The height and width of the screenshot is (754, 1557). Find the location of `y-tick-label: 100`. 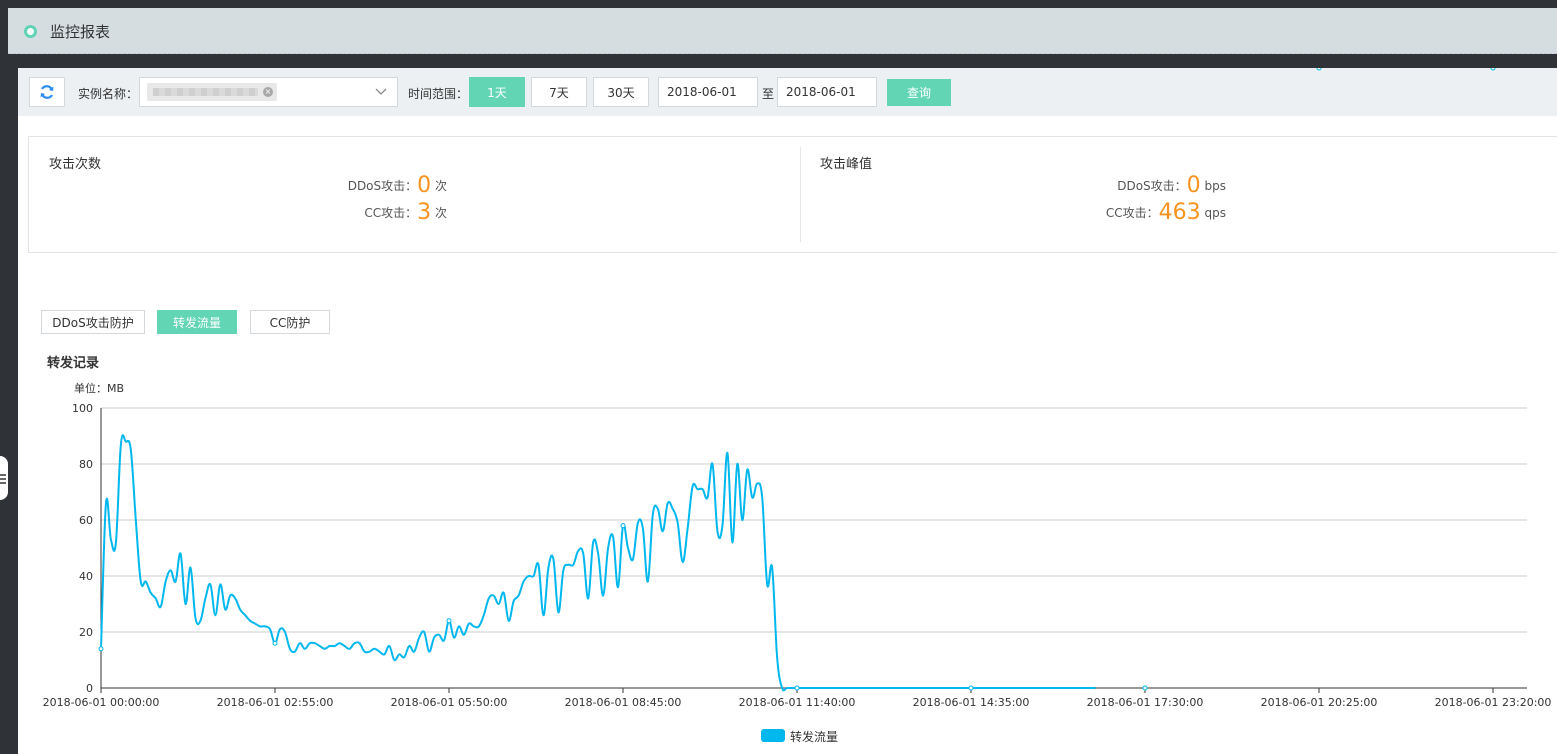

y-tick-label: 100 is located at coordinates (82, 408).